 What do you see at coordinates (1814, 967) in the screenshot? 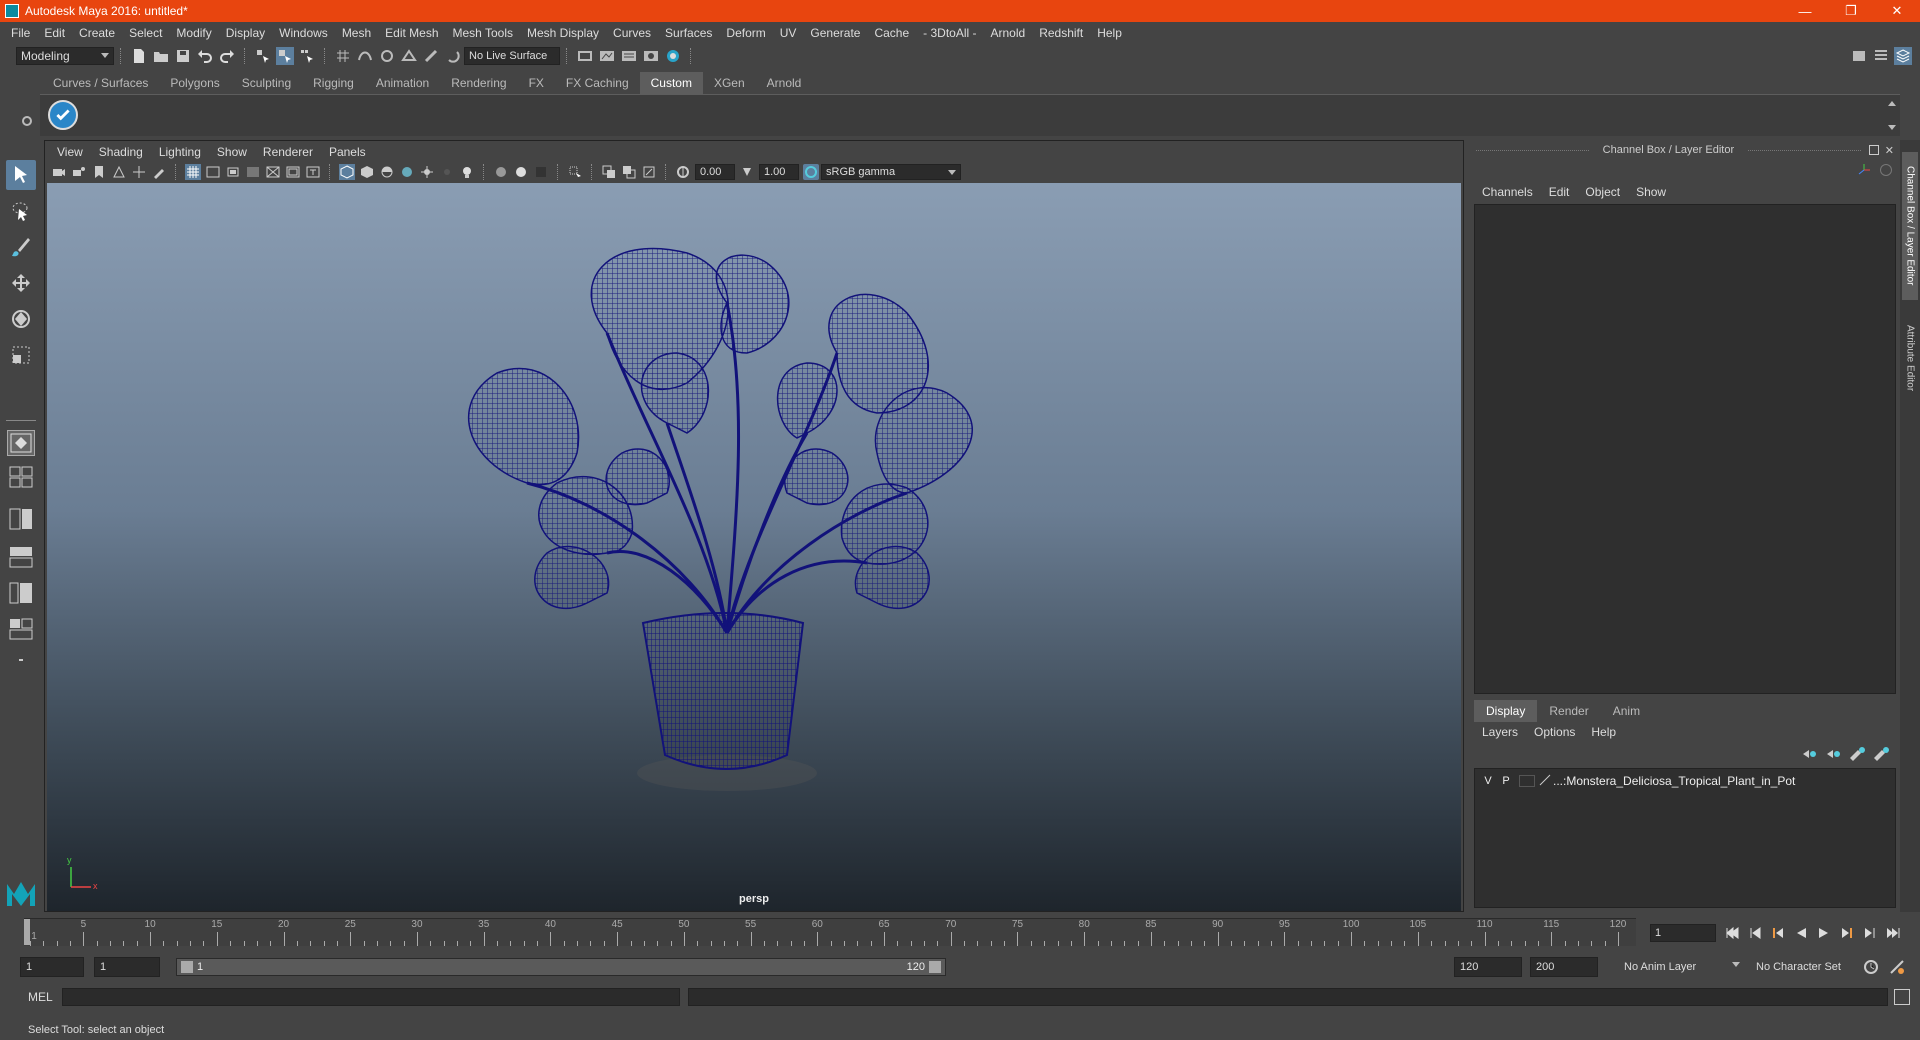
I see `character-set-dropdown: No Character Set` at bounding box center [1814, 967].